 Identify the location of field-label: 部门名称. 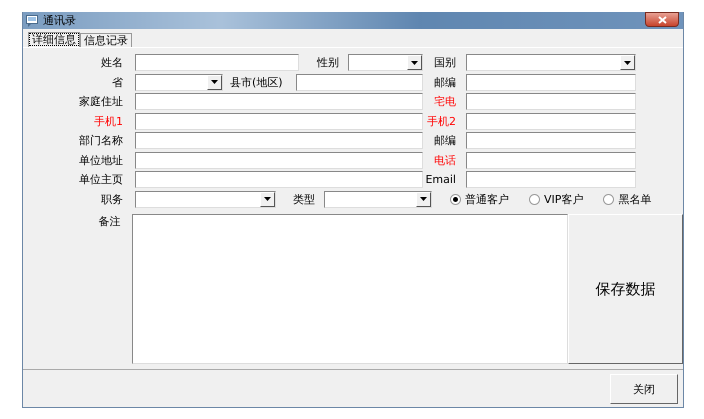
(100, 140).